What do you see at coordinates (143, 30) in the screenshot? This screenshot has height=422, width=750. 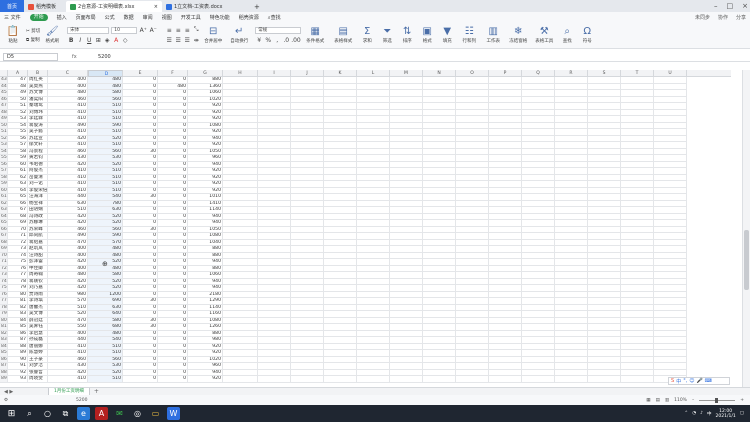 I see `increase-font-icon: A⁺` at bounding box center [143, 30].